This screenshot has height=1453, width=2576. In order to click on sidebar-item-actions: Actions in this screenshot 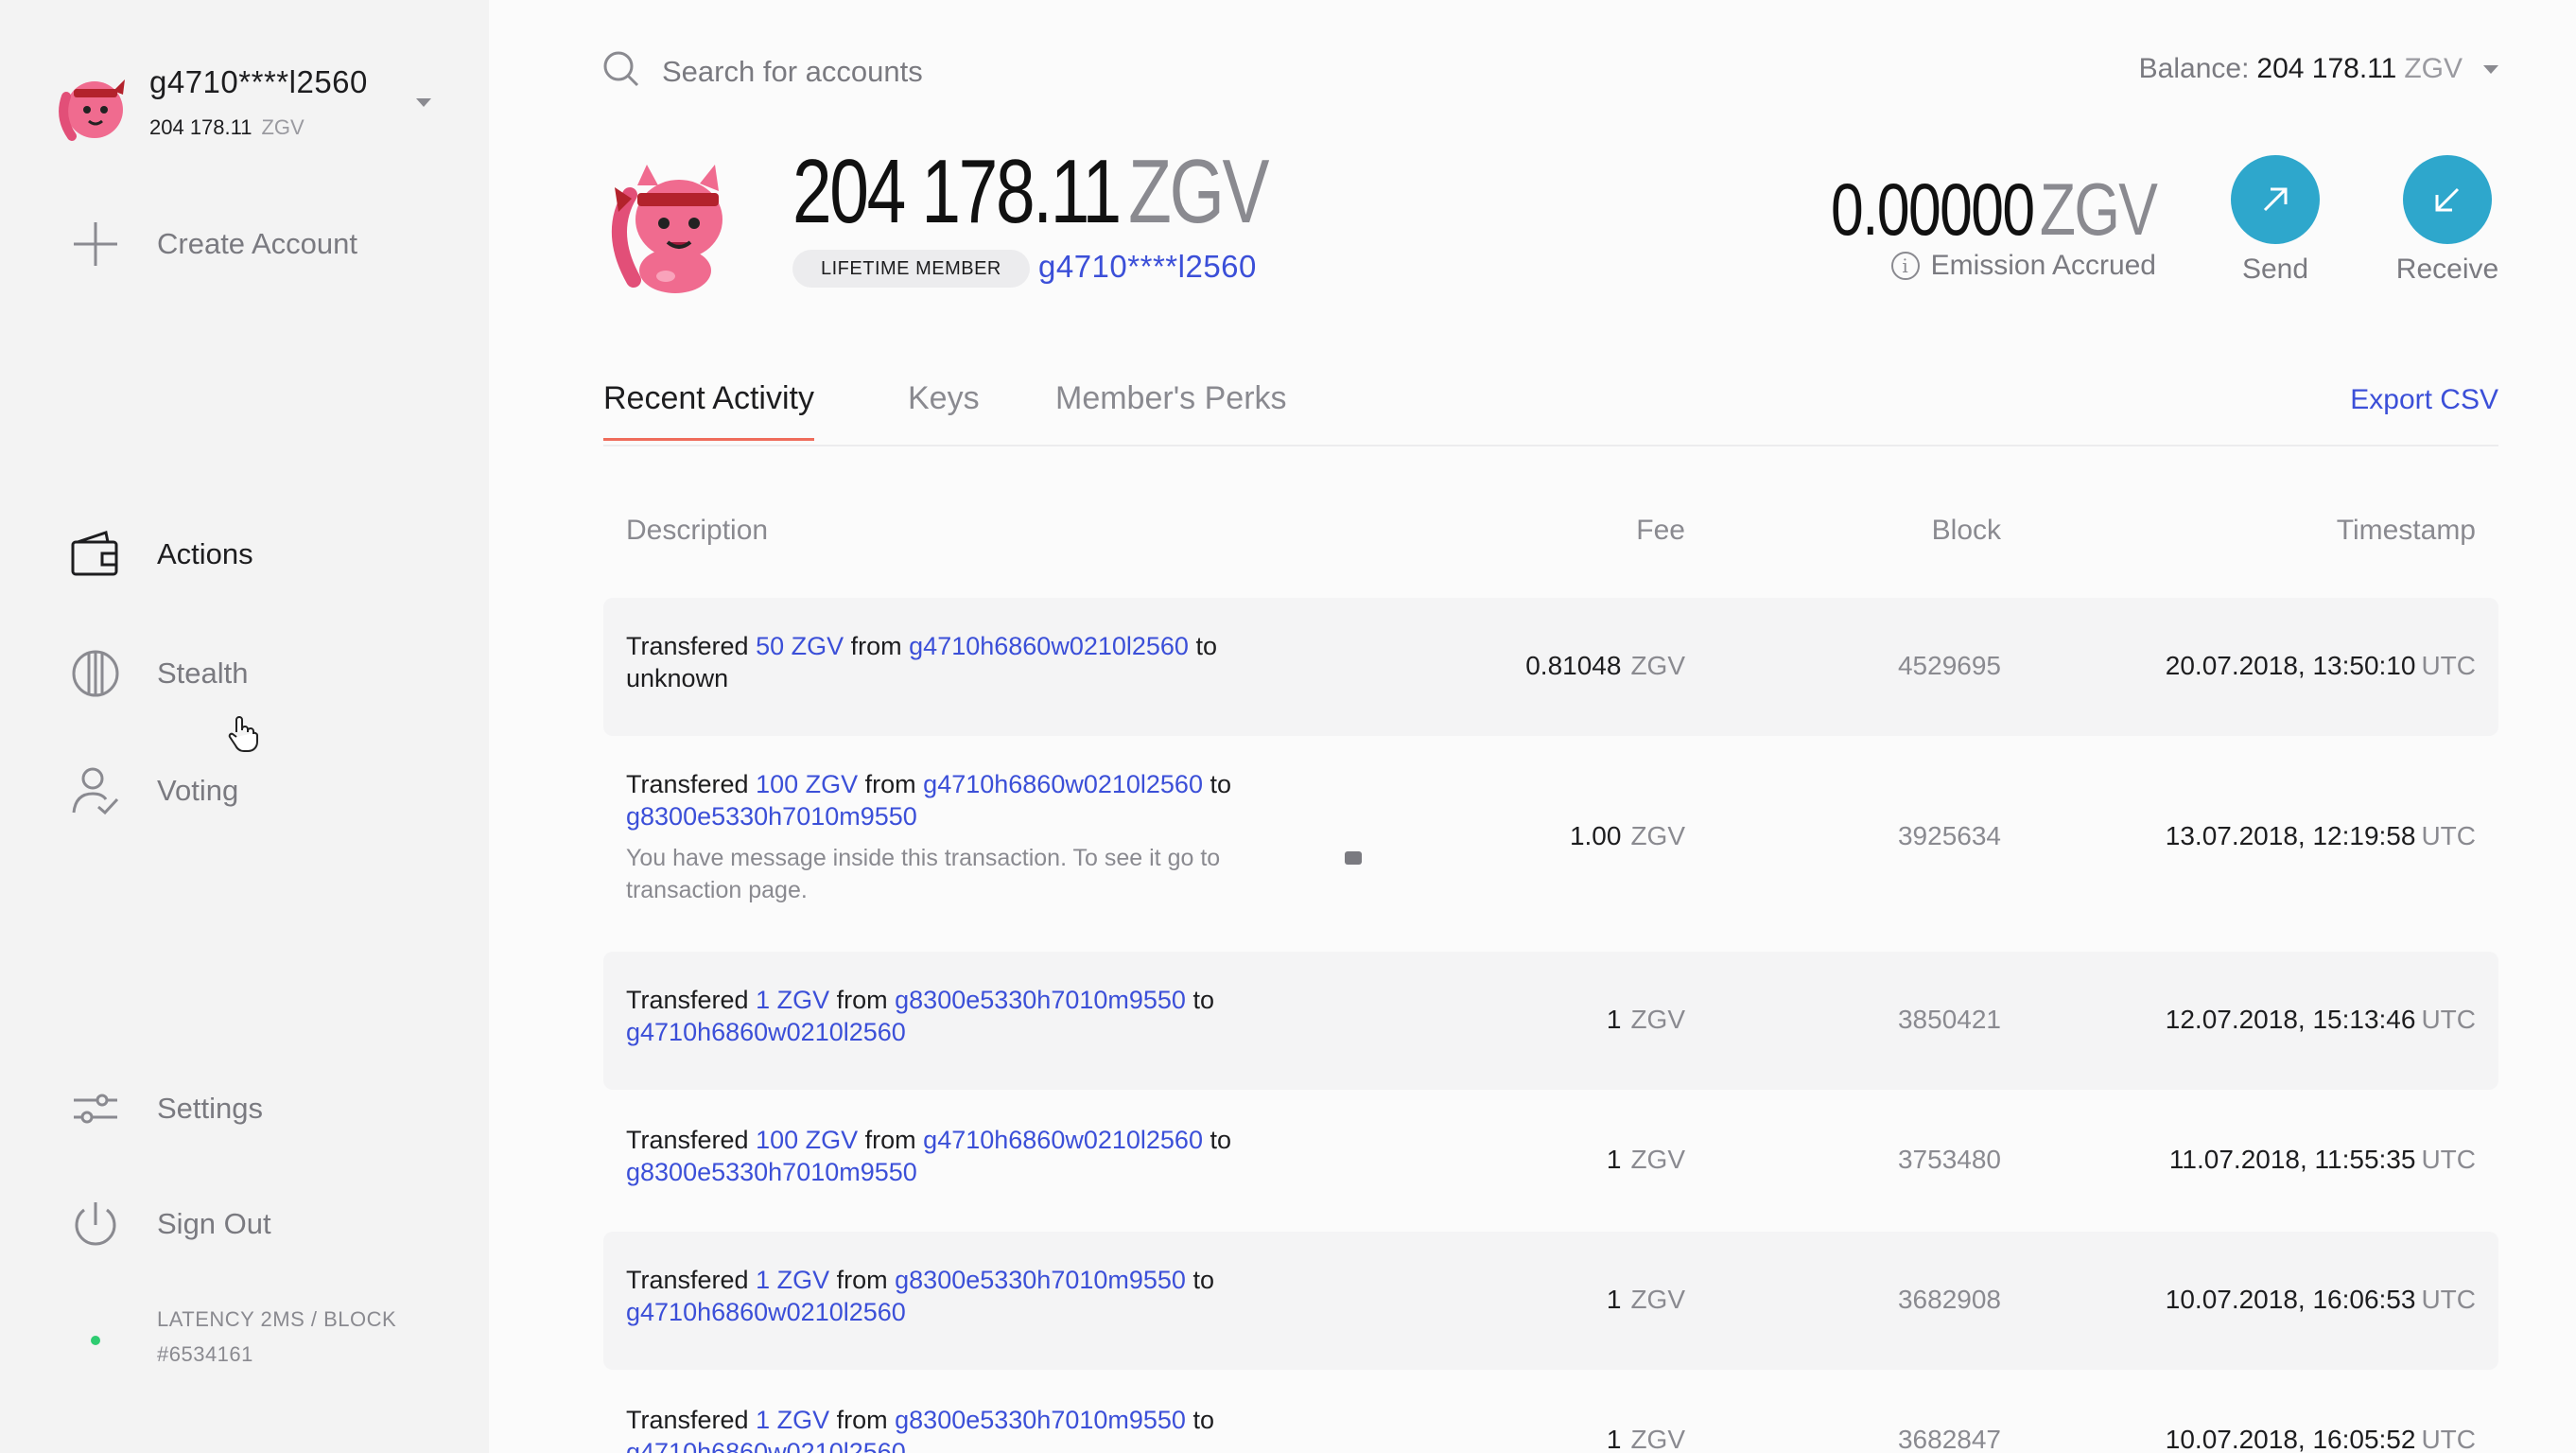, I will do `click(160, 554)`.